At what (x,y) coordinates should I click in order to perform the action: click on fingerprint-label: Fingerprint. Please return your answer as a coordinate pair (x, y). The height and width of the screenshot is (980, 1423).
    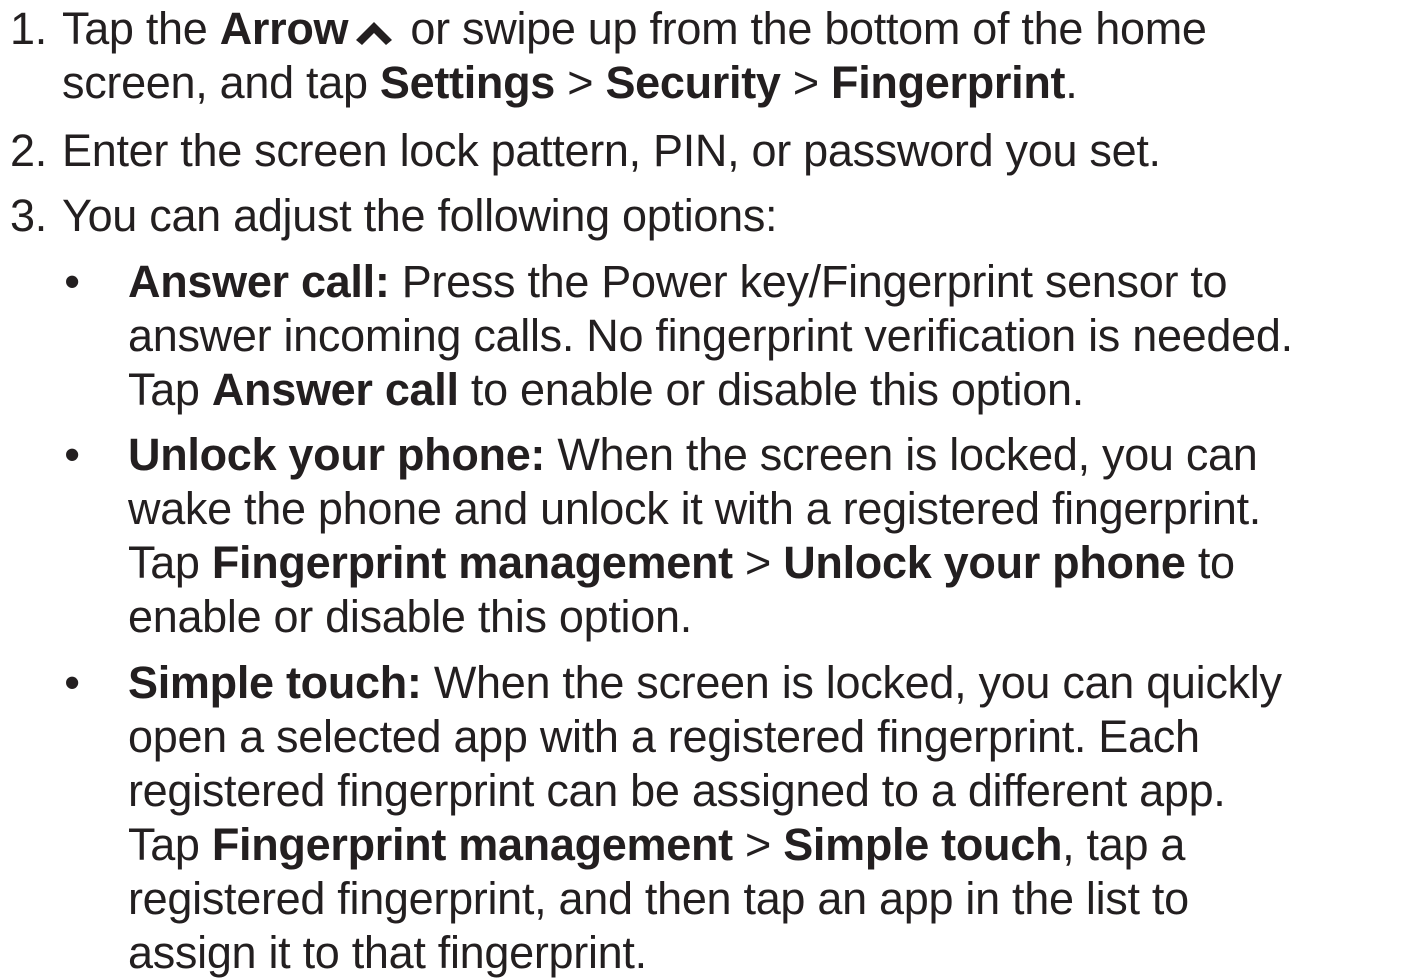
    Looking at the image, I should click on (948, 82).